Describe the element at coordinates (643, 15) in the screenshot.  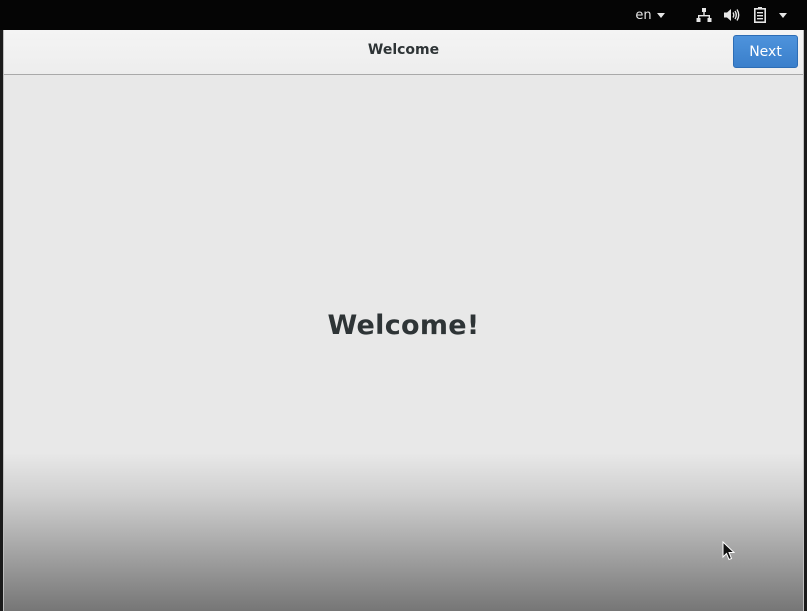
I see `language-label: en` at that location.